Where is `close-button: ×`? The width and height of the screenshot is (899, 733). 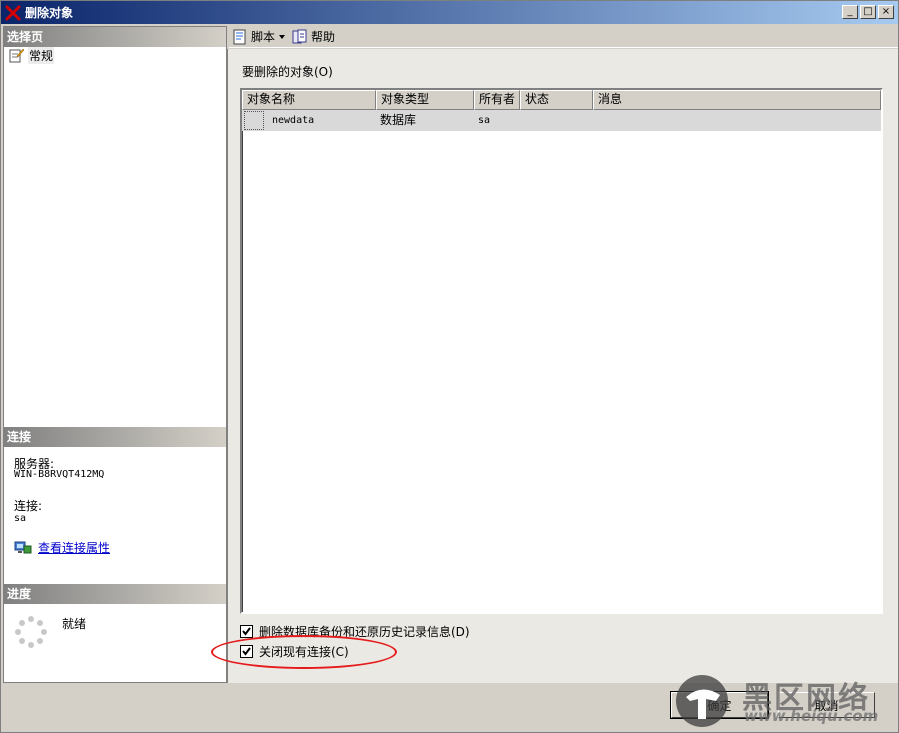 close-button: × is located at coordinates (886, 12).